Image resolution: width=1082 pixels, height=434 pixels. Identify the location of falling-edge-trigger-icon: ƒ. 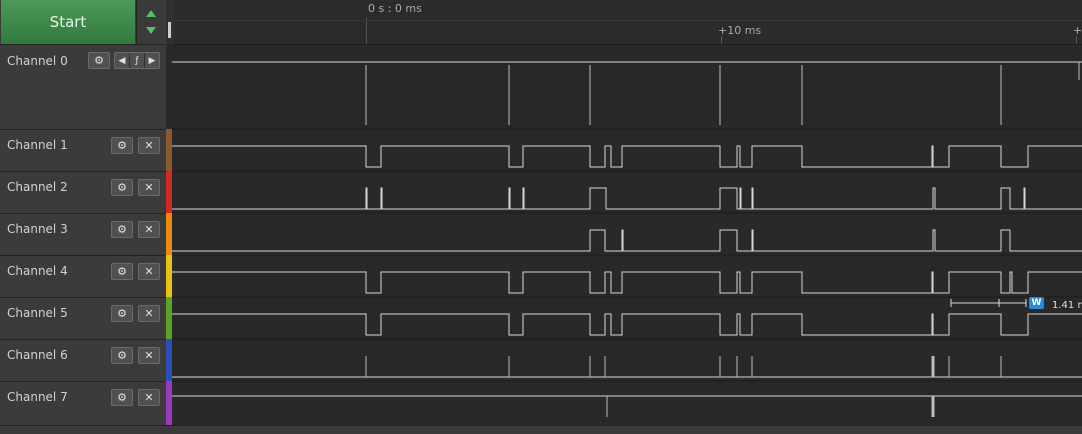
(137, 60).